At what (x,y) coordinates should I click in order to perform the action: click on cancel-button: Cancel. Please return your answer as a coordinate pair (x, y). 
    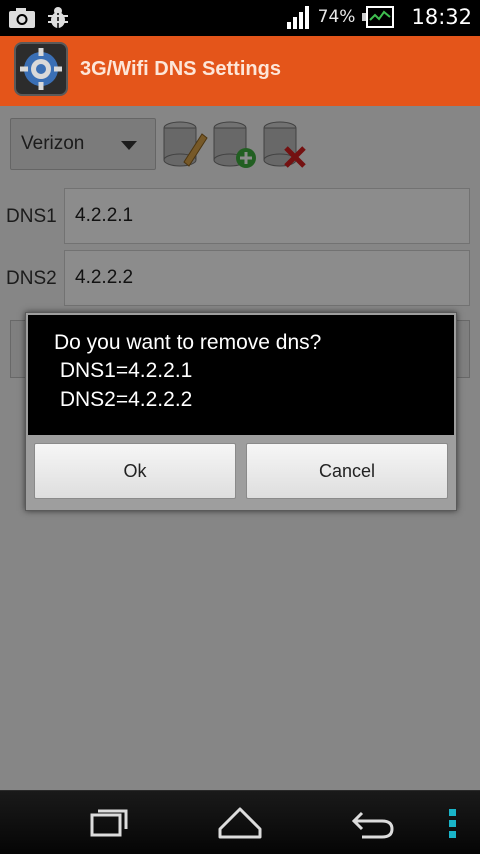
    Looking at the image, I should click on (347, 471).